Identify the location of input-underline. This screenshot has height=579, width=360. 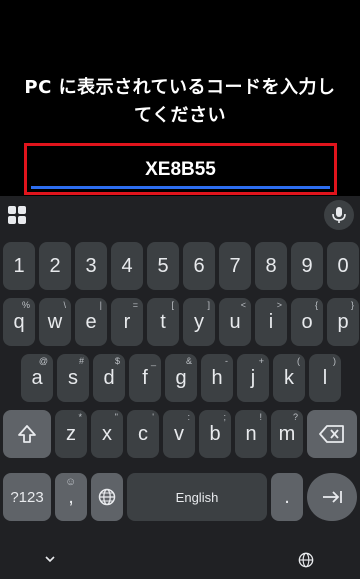
(180, 187).